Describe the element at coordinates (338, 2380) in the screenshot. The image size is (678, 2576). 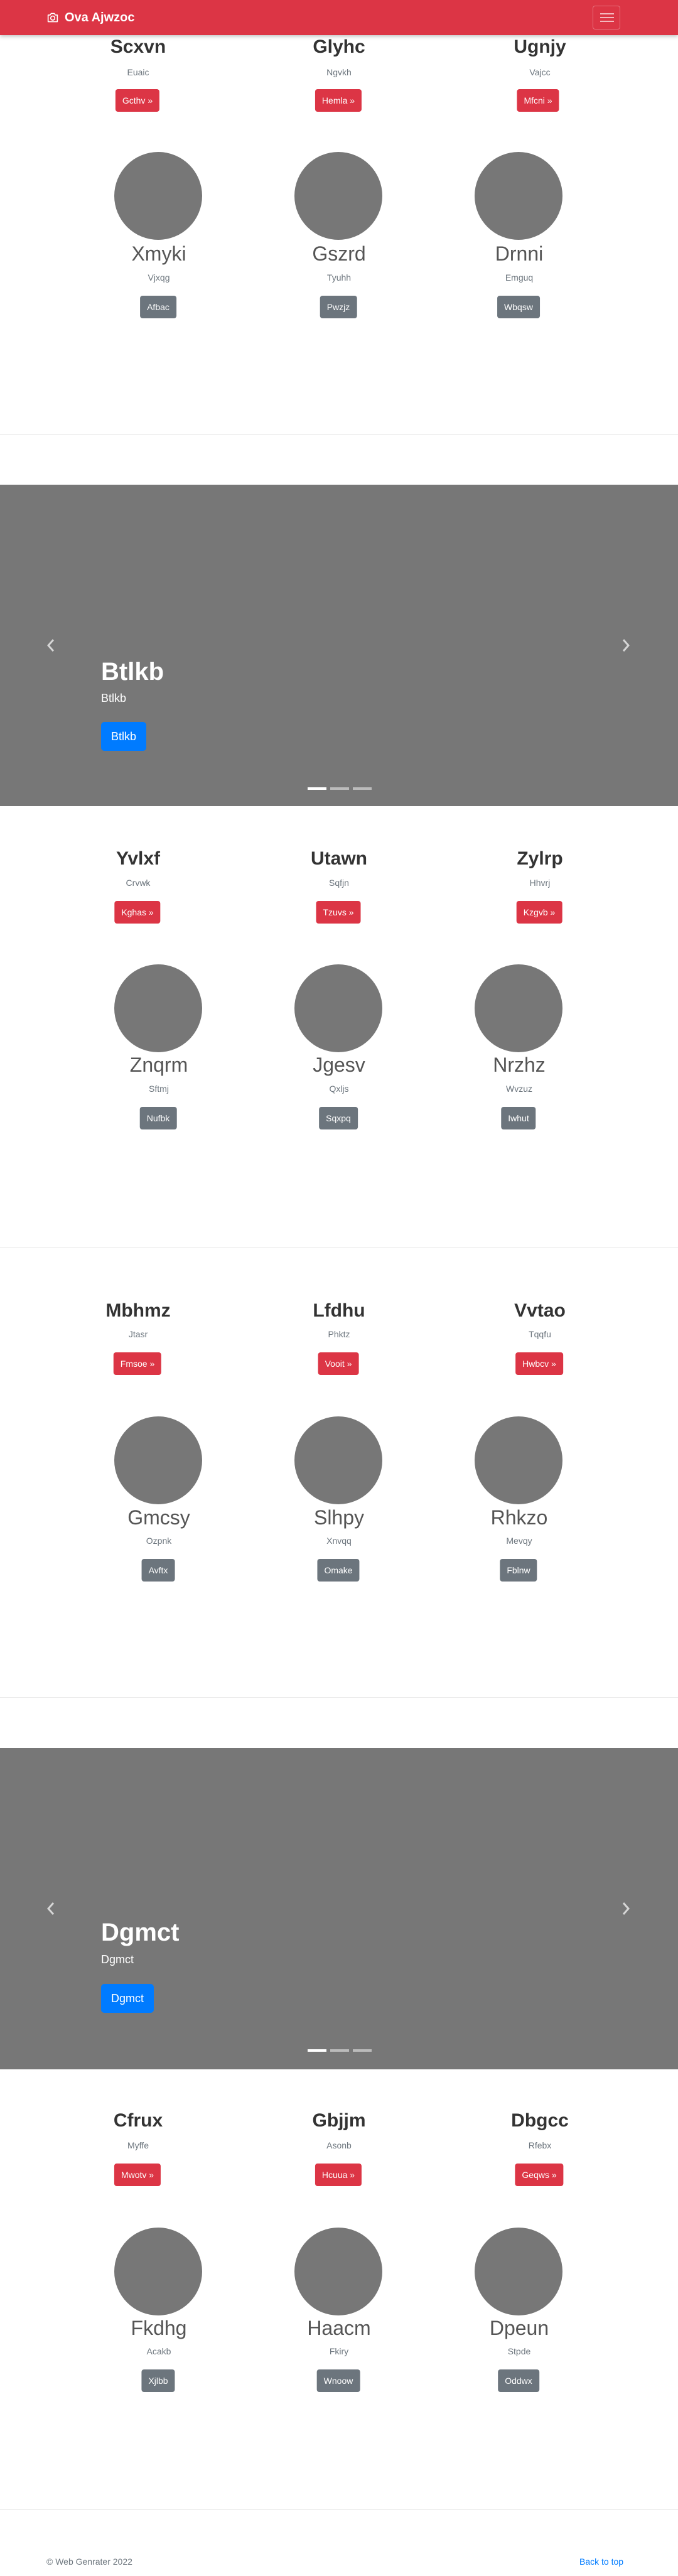
I see `circle-button: Wnoow` at that location.